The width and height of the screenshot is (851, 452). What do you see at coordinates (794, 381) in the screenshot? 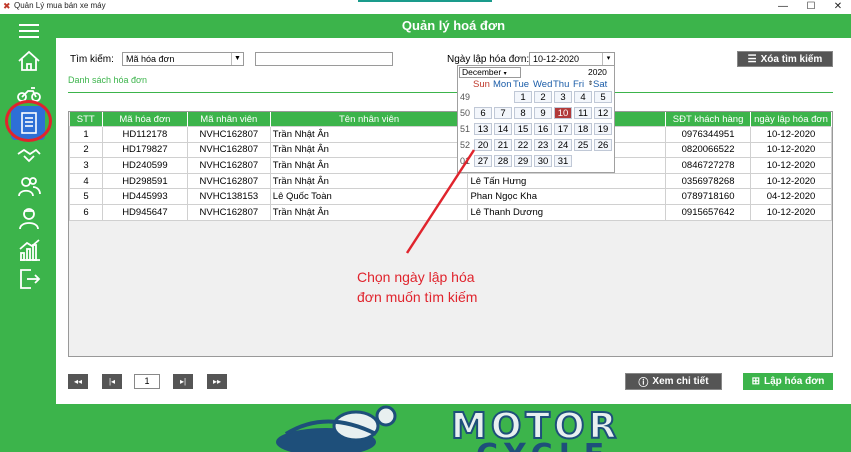
I see `create-invoice-label: Lập hóa đơn` at bounding box center [794, 381].